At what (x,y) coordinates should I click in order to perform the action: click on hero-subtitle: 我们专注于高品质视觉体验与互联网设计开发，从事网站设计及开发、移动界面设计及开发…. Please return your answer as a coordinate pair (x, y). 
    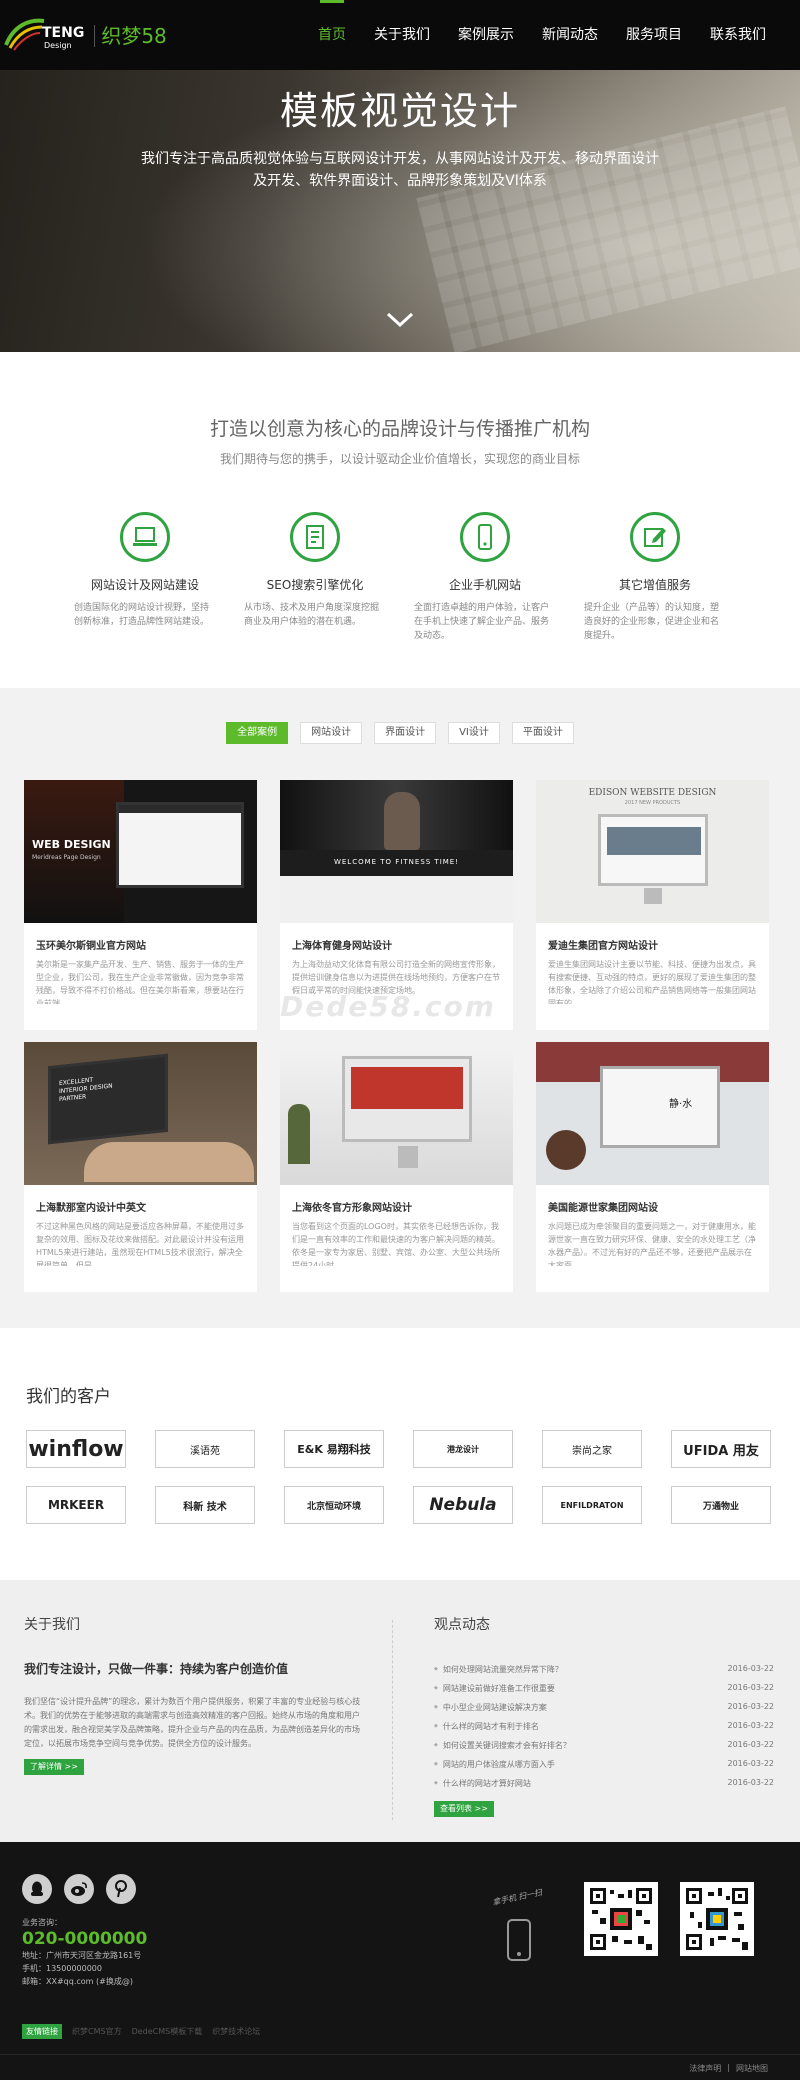
    Looking at the image, I should click on (400, 170).